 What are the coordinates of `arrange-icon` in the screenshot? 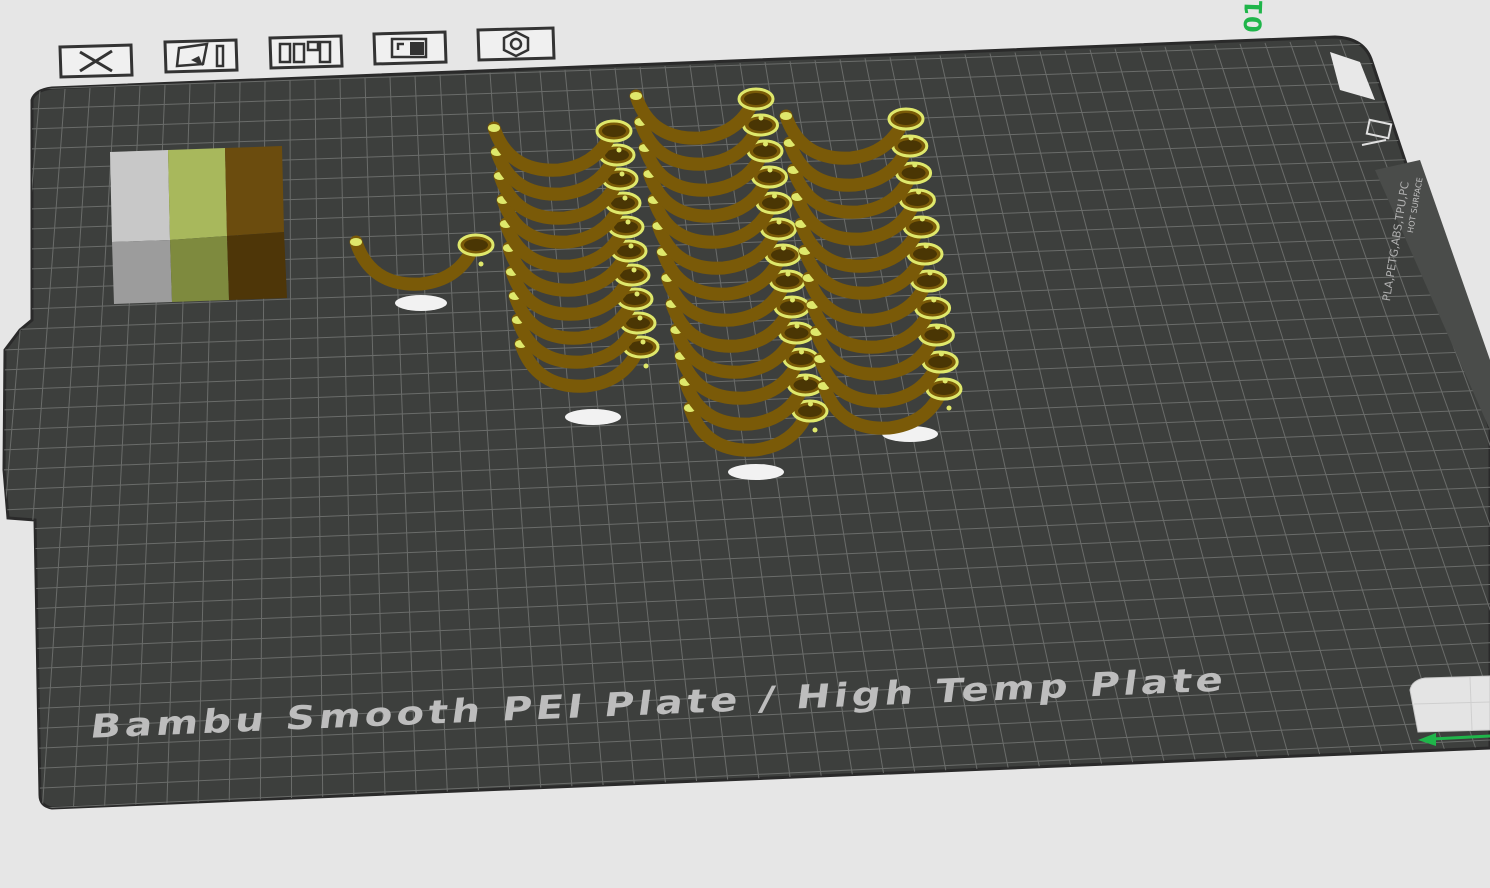 It's located at (306, 52).